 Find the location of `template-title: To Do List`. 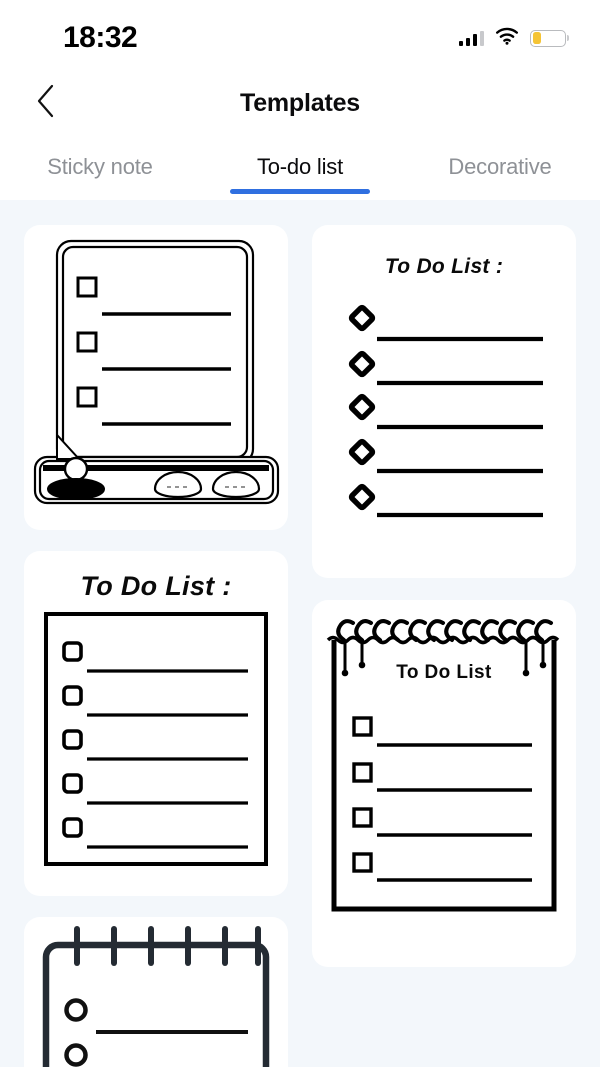

template-title: To Do List is located at coordinates (444, 672).